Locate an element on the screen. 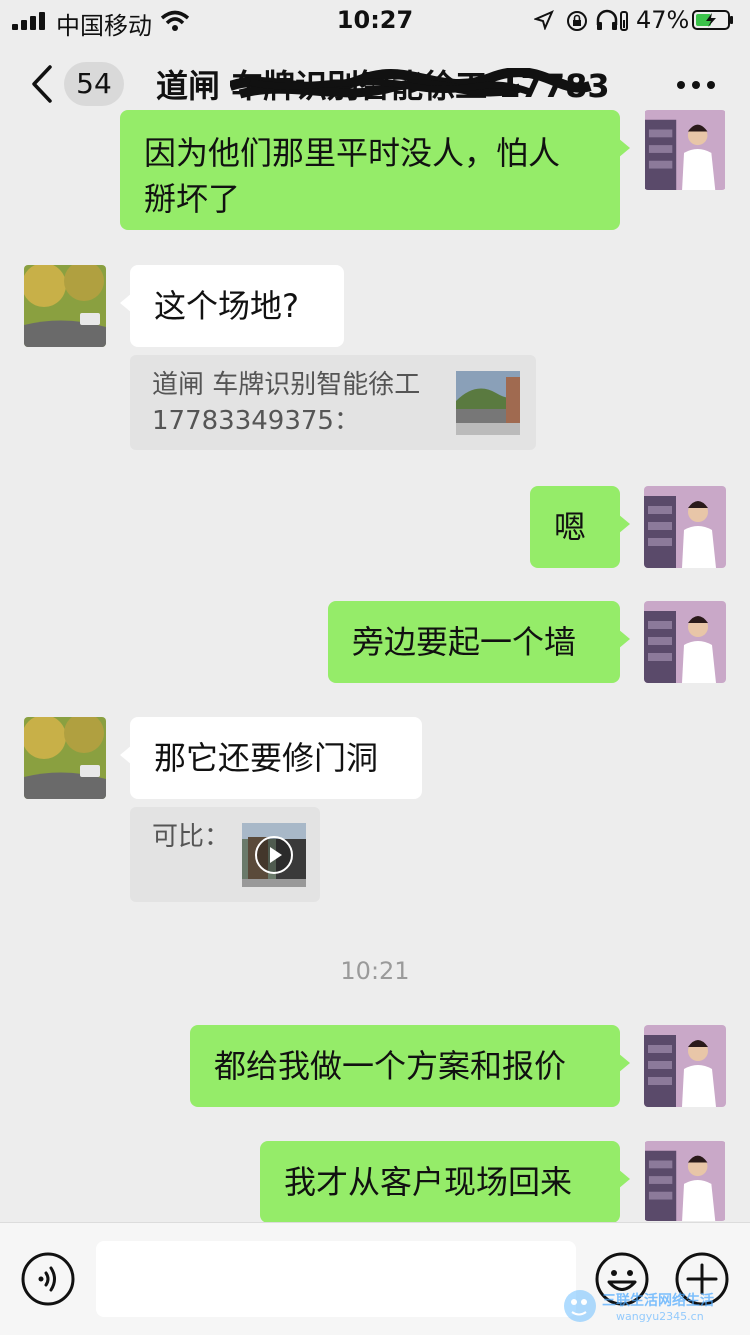 The height and width of the screenshot is (1335, 750). message-bubble-outgoing: 嗯 is located at coordinates (580, 527).